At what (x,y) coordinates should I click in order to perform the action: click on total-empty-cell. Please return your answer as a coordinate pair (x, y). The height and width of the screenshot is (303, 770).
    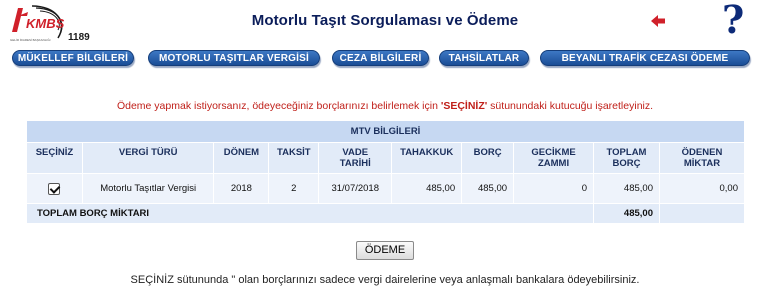
    Looking at the image, I should click on (702, 213).